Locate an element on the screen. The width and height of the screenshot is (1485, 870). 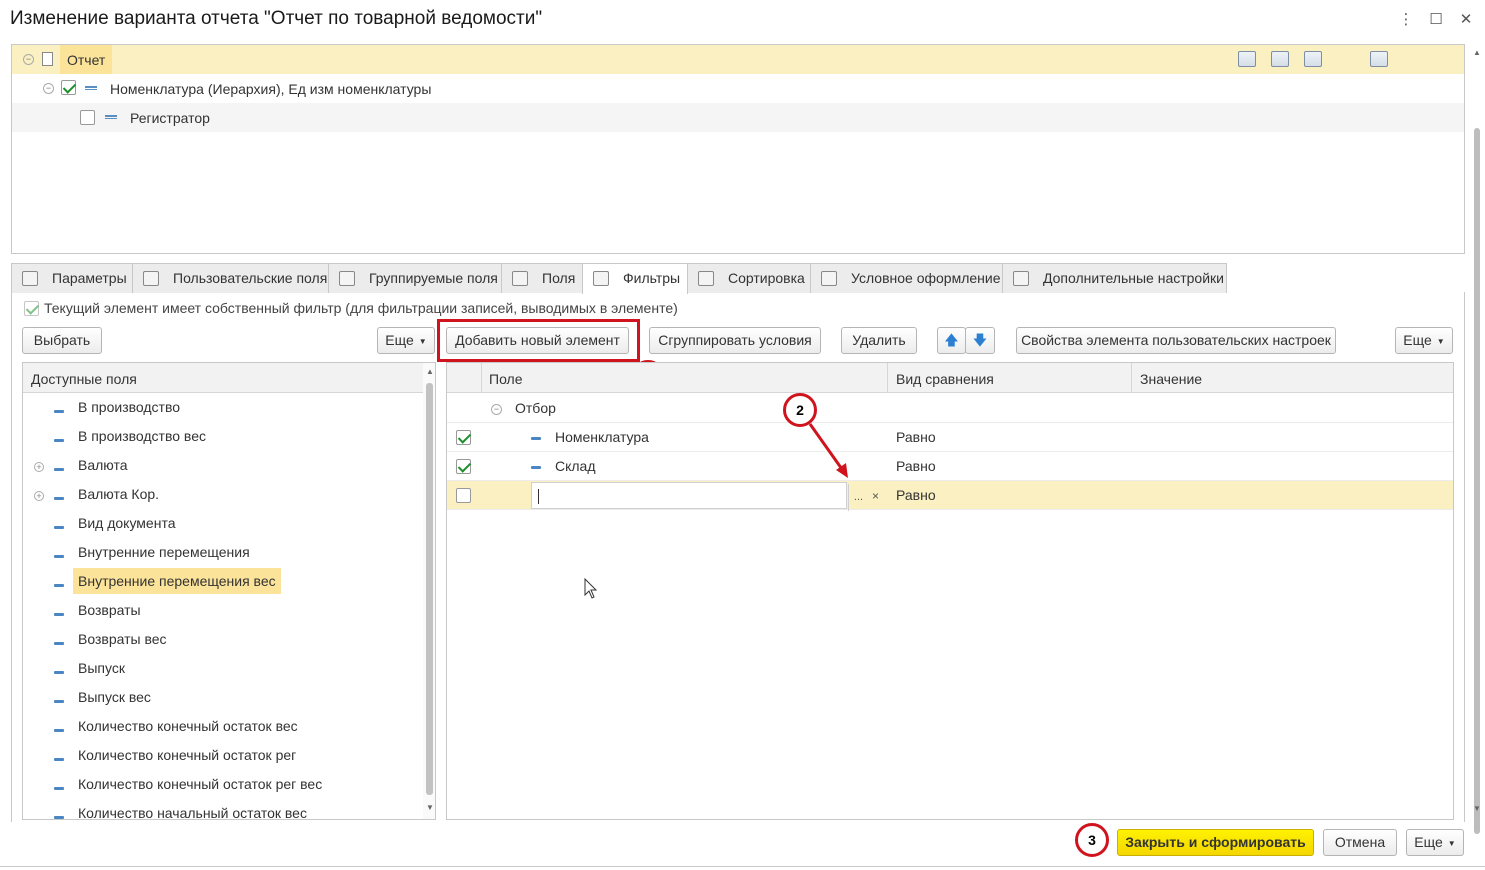
list-item: В производство is located at coordinates (223, 408).